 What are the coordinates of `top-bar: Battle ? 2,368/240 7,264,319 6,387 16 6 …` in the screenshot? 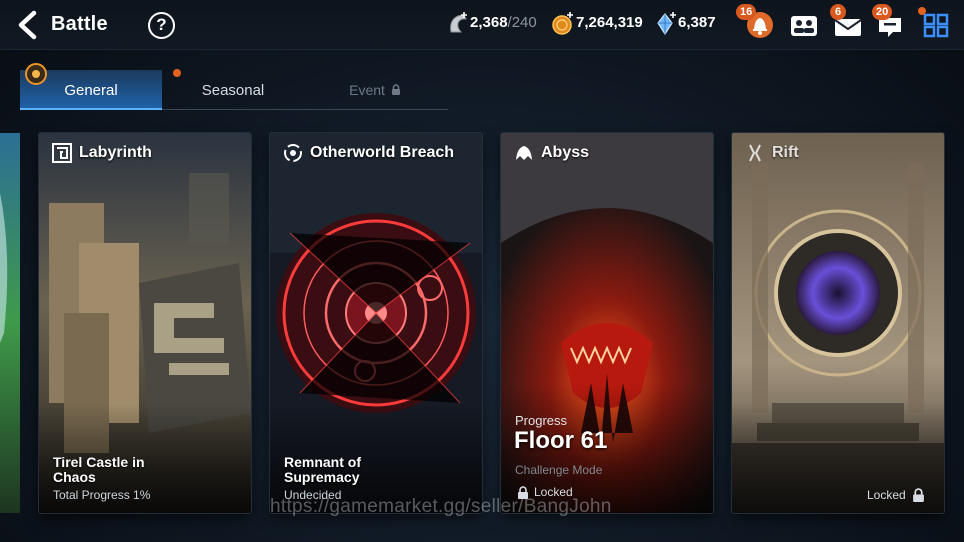 It's located at (482, 25).